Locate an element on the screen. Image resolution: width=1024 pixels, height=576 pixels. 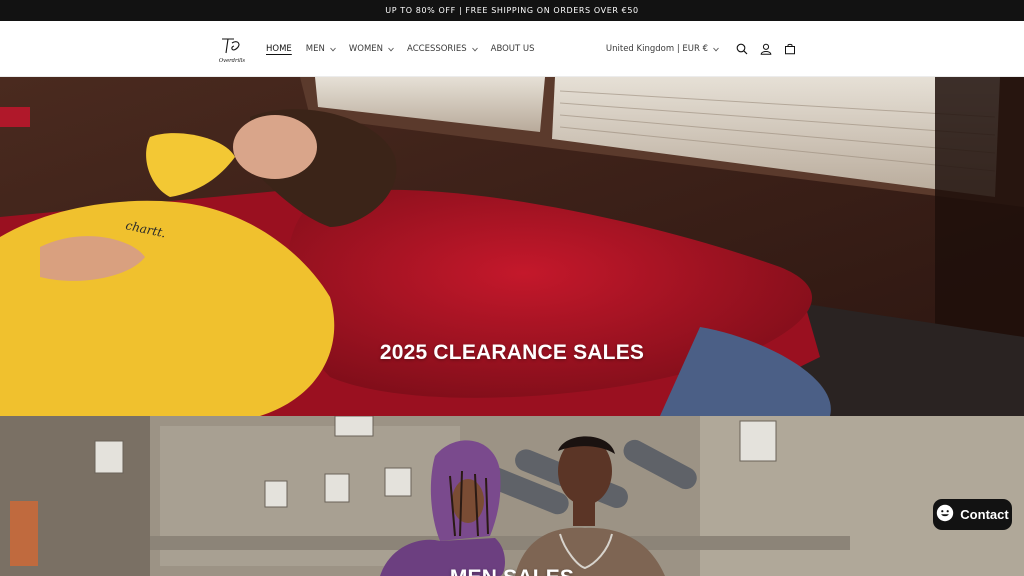
header-tools: United Kingdom | EUR € is located at coordinates (704, 49).